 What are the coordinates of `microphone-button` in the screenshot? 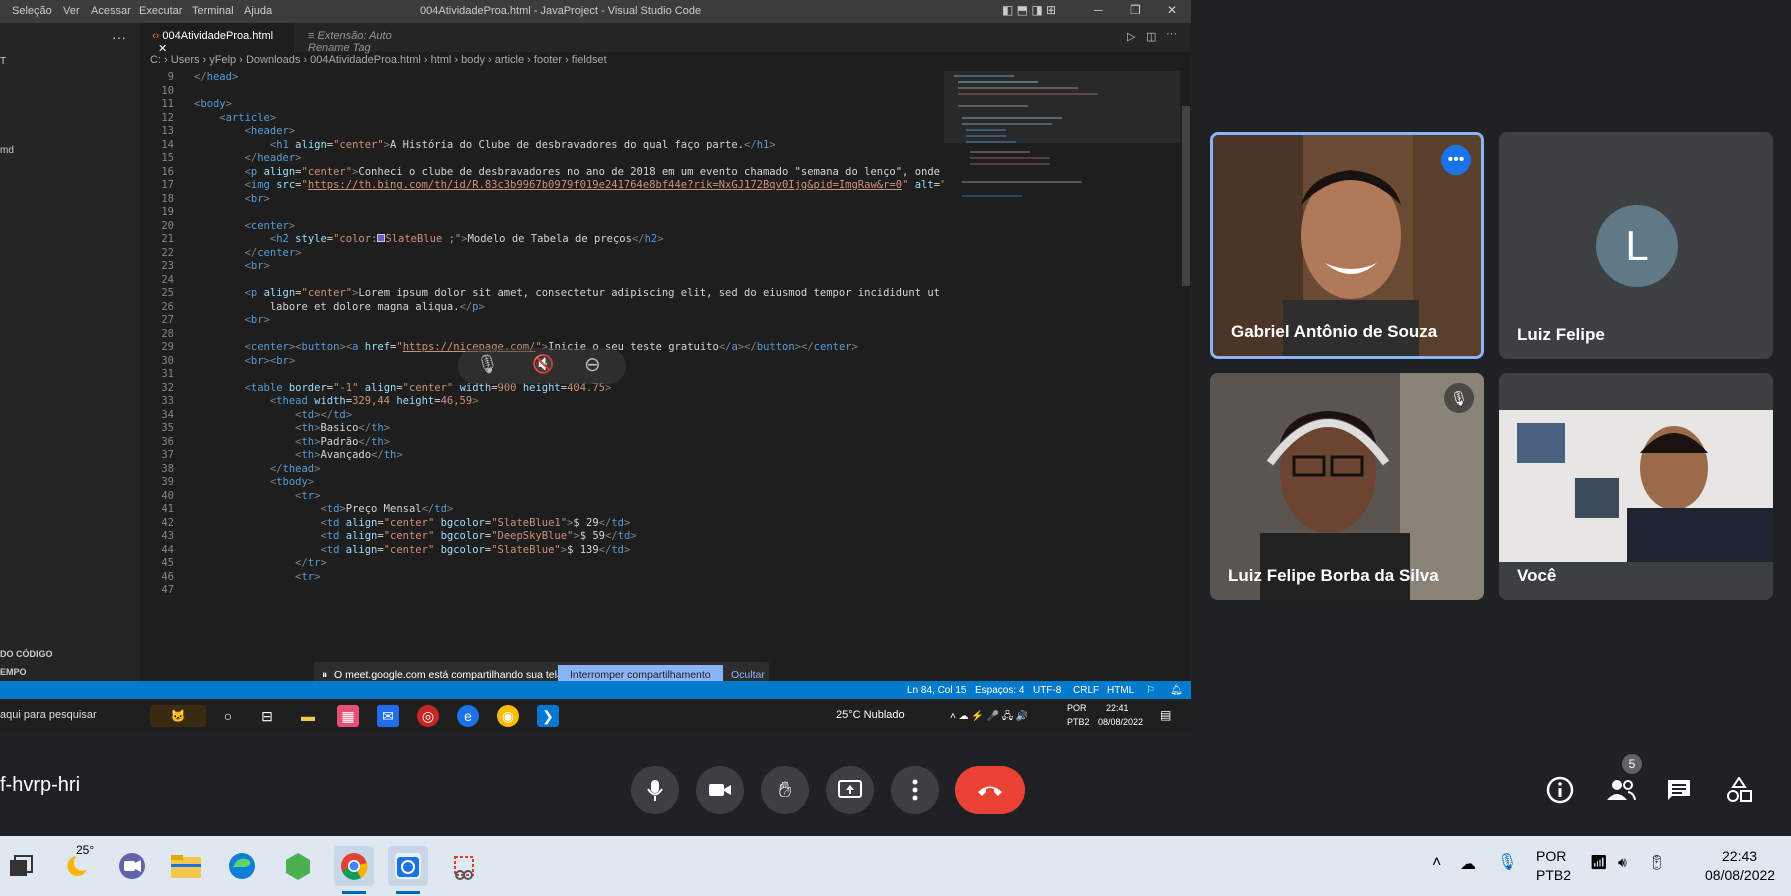 It's located at (655, 790).